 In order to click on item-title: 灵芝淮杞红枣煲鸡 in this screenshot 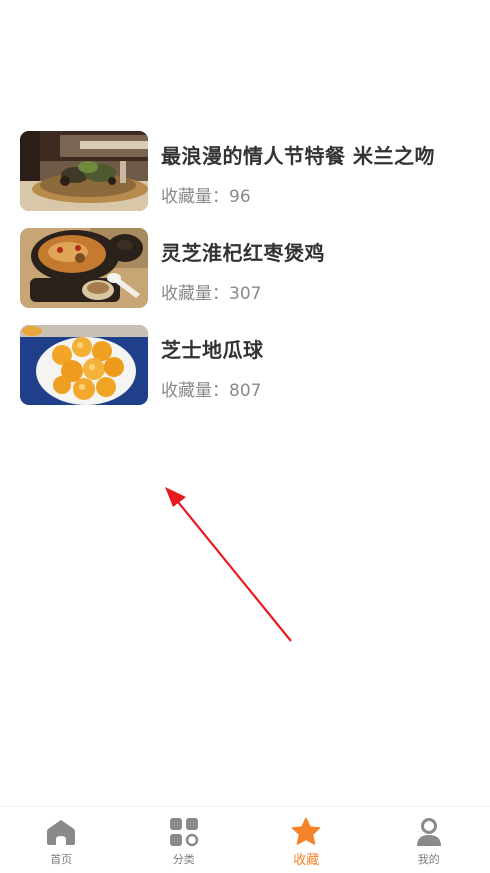, I will do `click(243, 251)`.